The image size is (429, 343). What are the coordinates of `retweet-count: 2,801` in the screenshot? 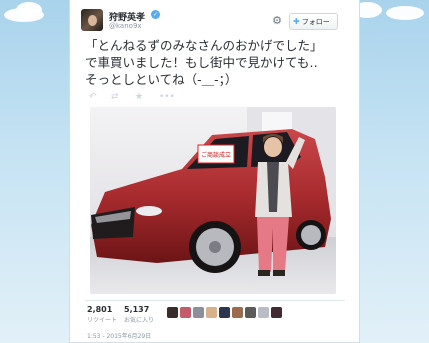 It's located at (99, 309).